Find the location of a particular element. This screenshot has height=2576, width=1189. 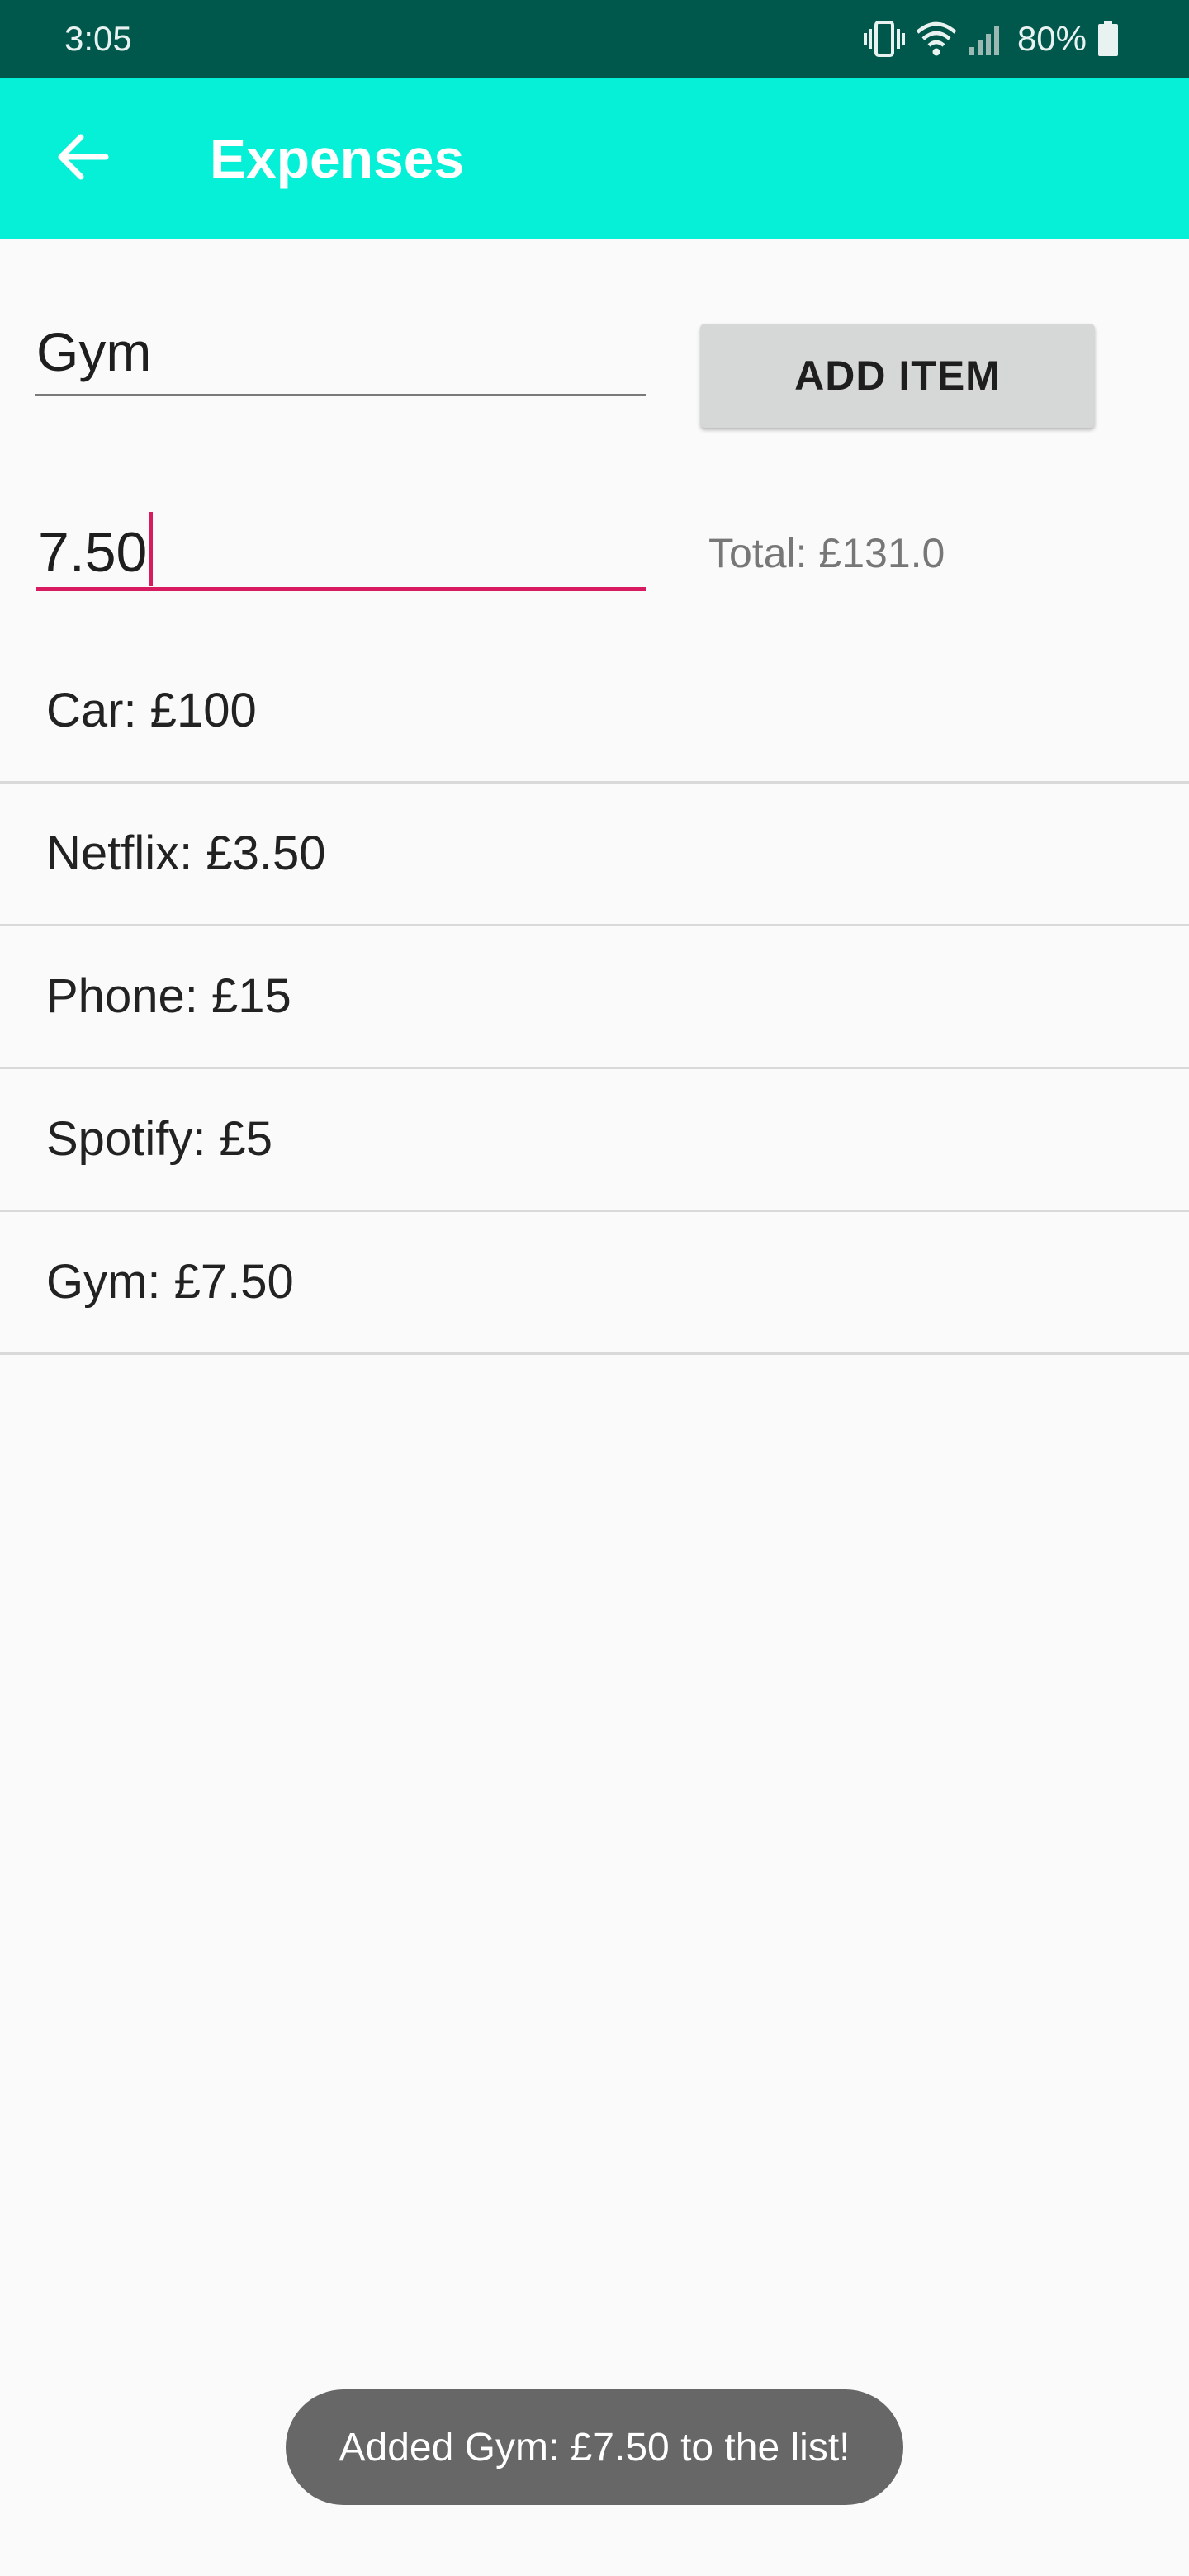

toast-message: Added Gym: £7.50 to the list! is located at coordinates (594, 2447).